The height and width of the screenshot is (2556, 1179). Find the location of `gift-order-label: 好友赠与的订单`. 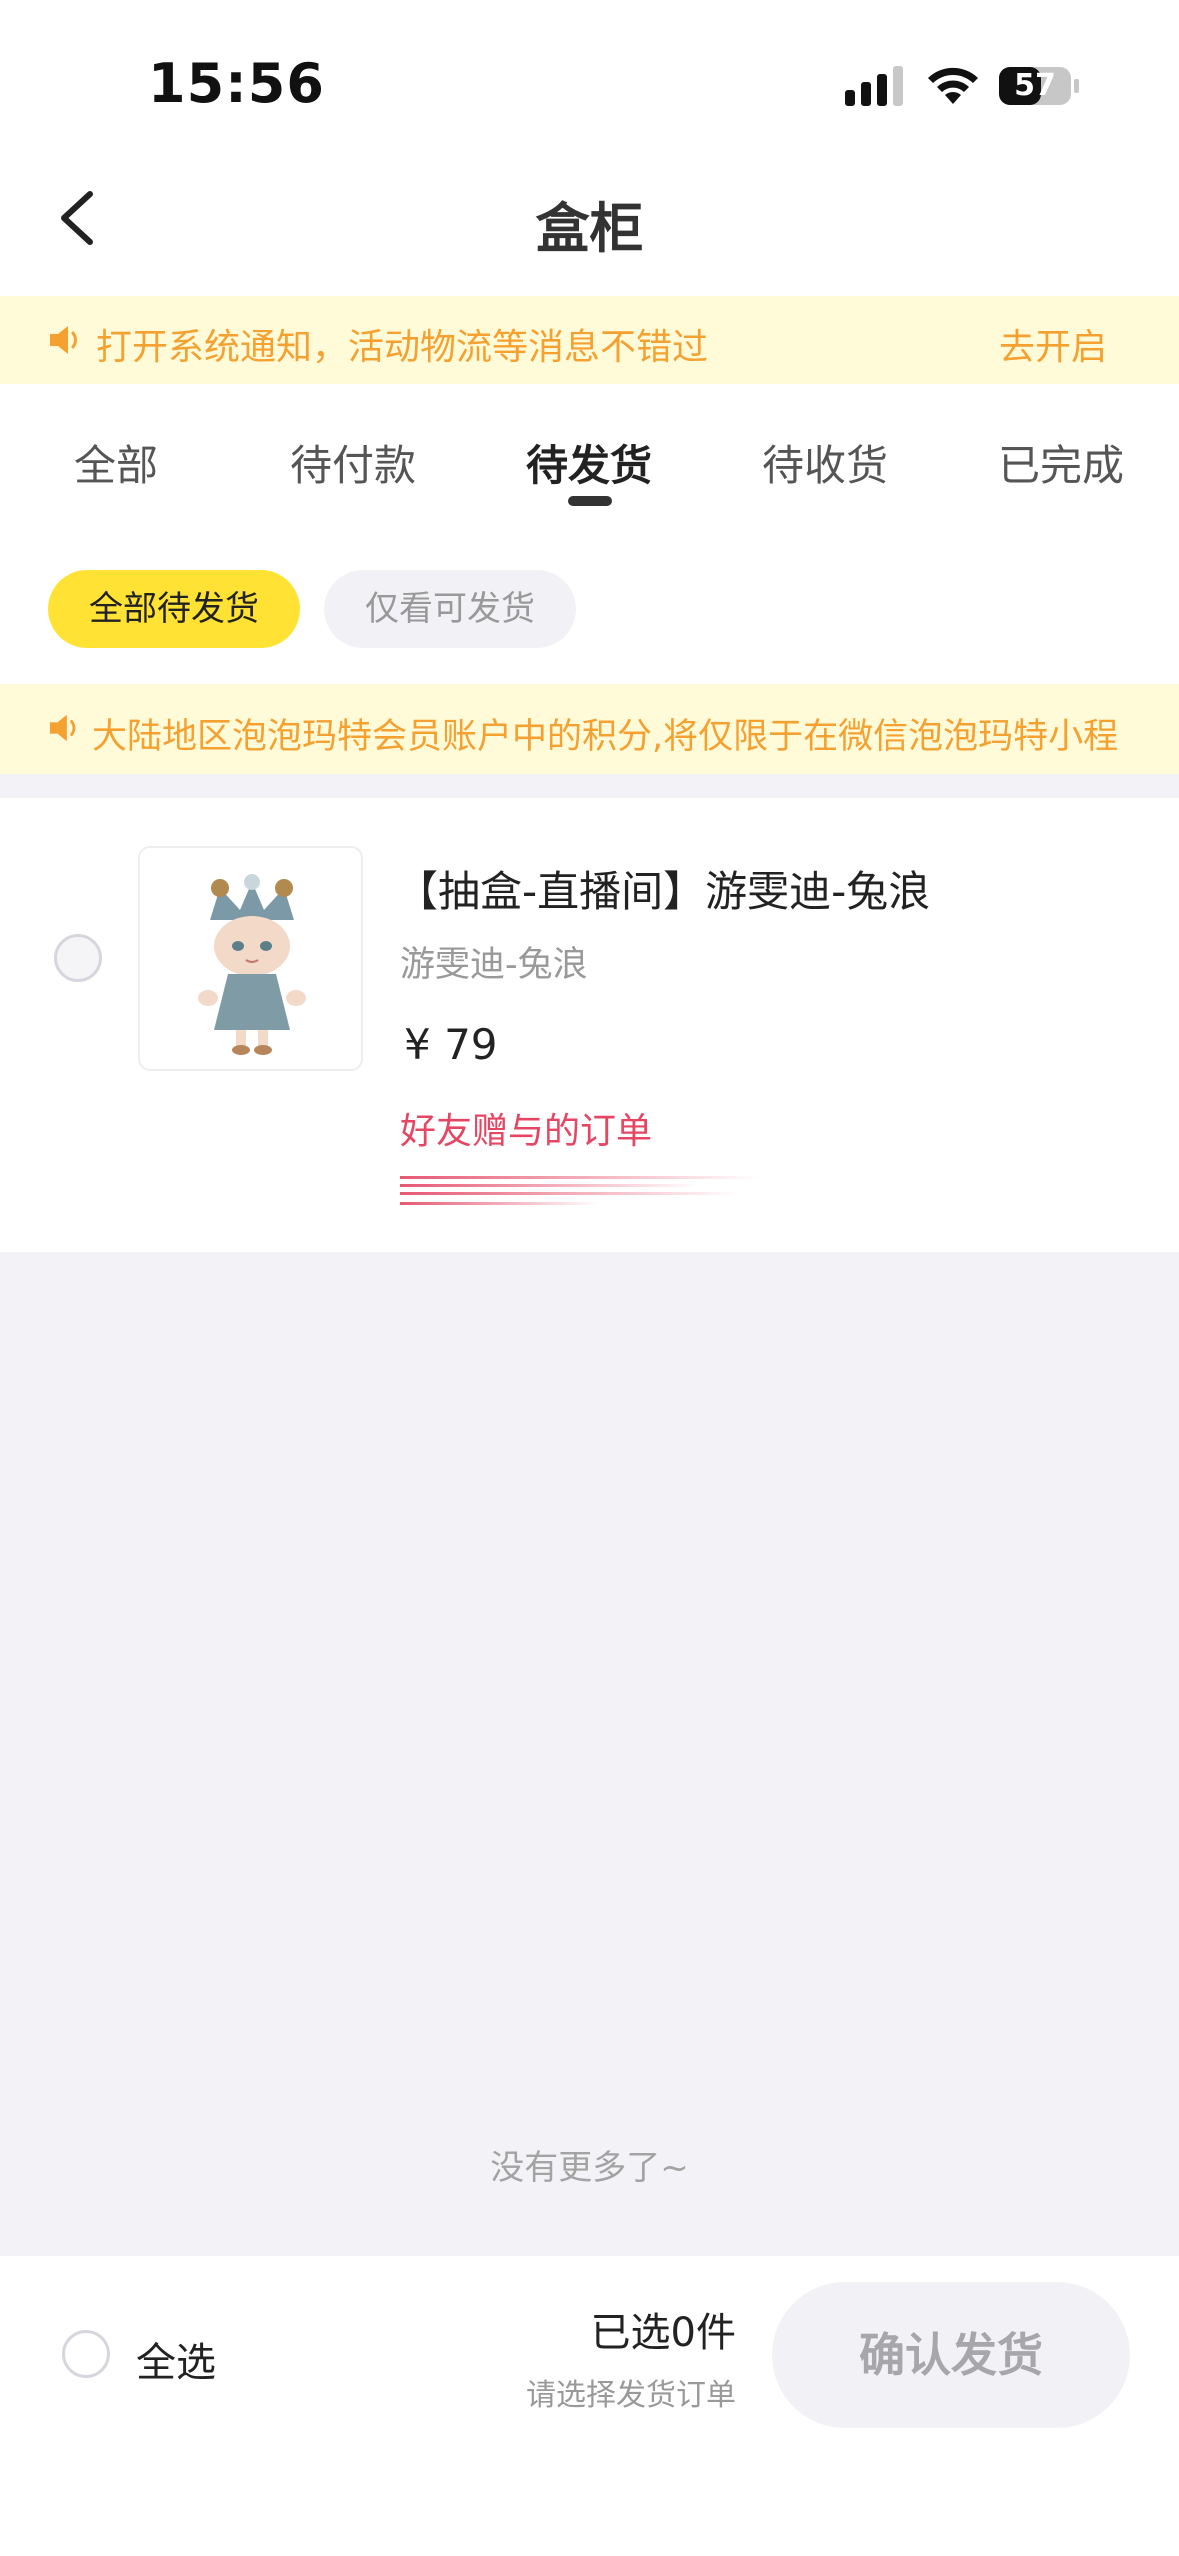

gift-order-label: 好友赠与的订单 is located at coordinates (526, 1131).